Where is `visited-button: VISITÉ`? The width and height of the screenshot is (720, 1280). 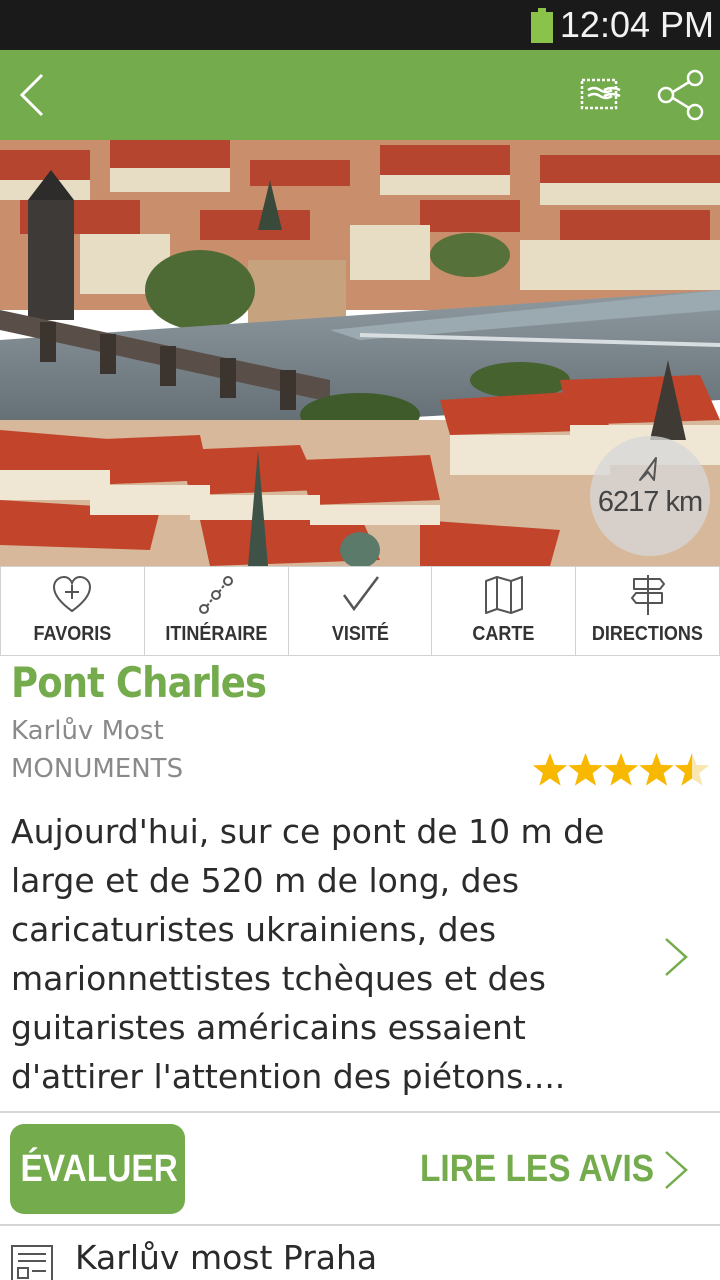 visited-button: VISITÉ is located at coordinates (361, 611).